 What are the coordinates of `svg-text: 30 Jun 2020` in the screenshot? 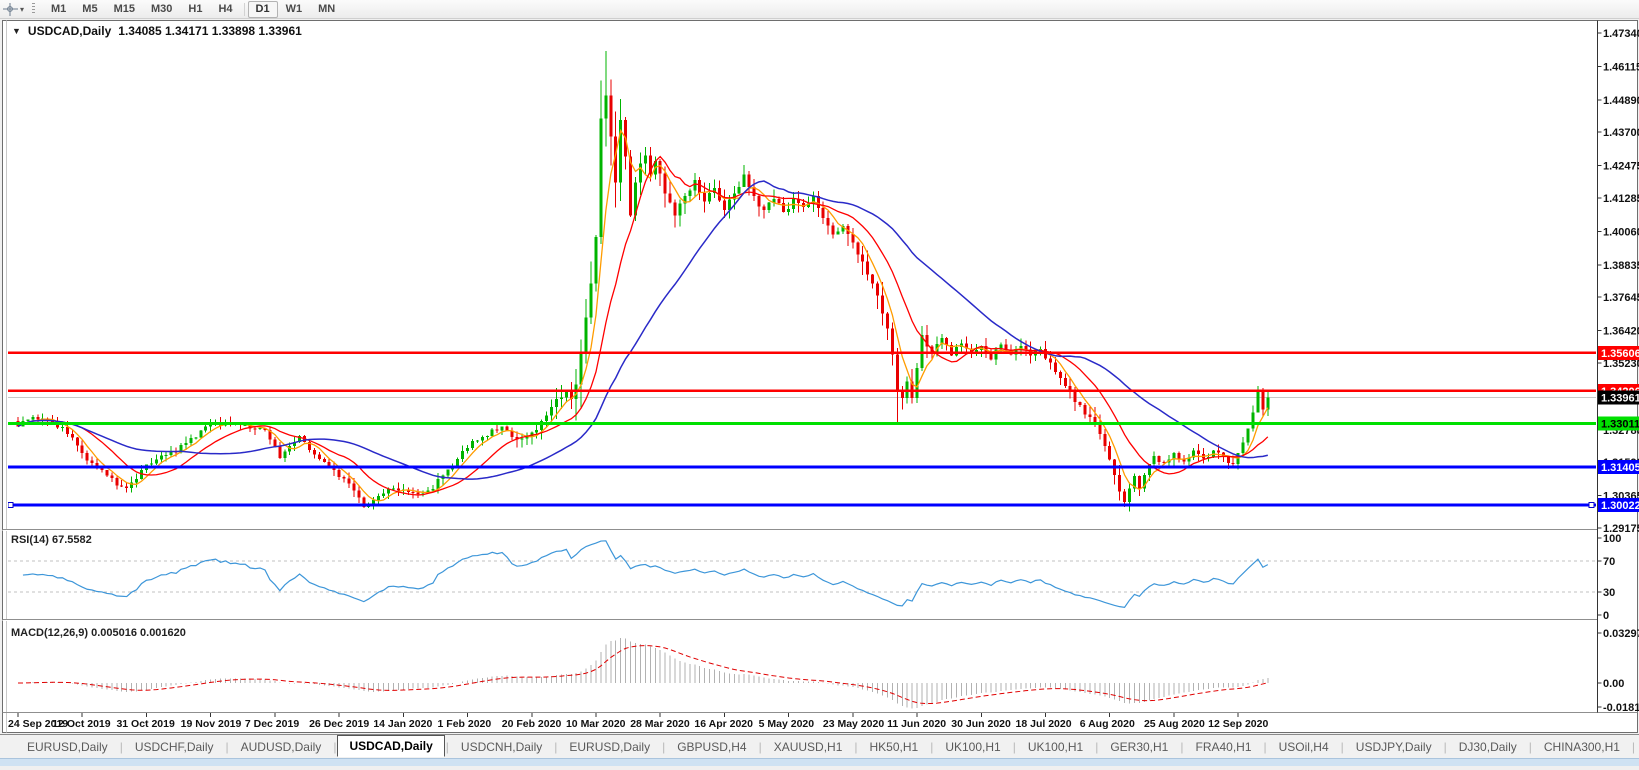 It's located at (981, 724).